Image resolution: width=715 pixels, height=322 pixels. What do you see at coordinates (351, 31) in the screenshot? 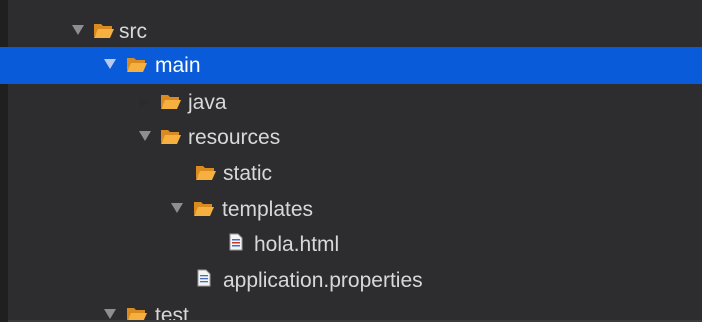
I see `tree-item-src: src` at bounding box center [351, 31].